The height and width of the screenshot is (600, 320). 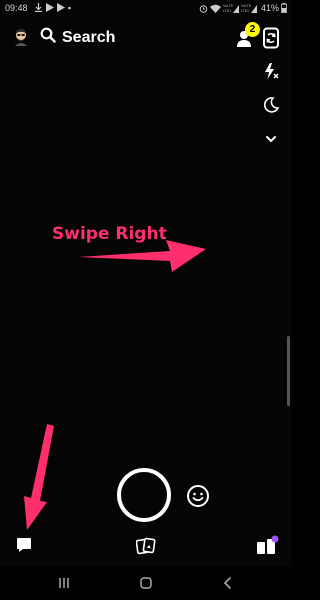 I want to click on svg-text: LTE2, so click(x=245, y=11).